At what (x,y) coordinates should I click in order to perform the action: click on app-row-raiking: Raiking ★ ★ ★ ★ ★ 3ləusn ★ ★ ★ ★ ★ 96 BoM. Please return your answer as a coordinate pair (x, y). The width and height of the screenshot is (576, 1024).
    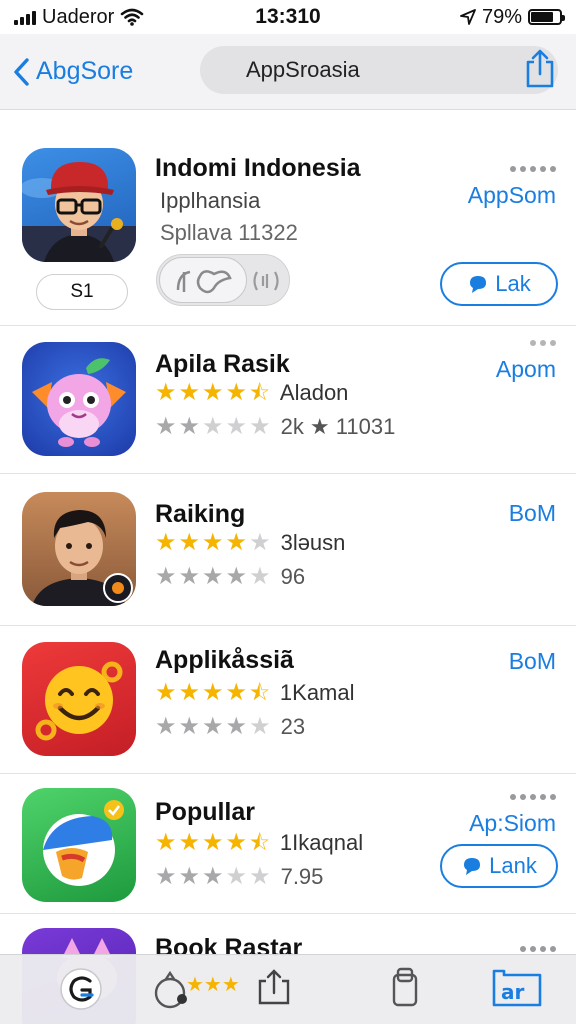
    Looking at the image, I should click on (288, 550).